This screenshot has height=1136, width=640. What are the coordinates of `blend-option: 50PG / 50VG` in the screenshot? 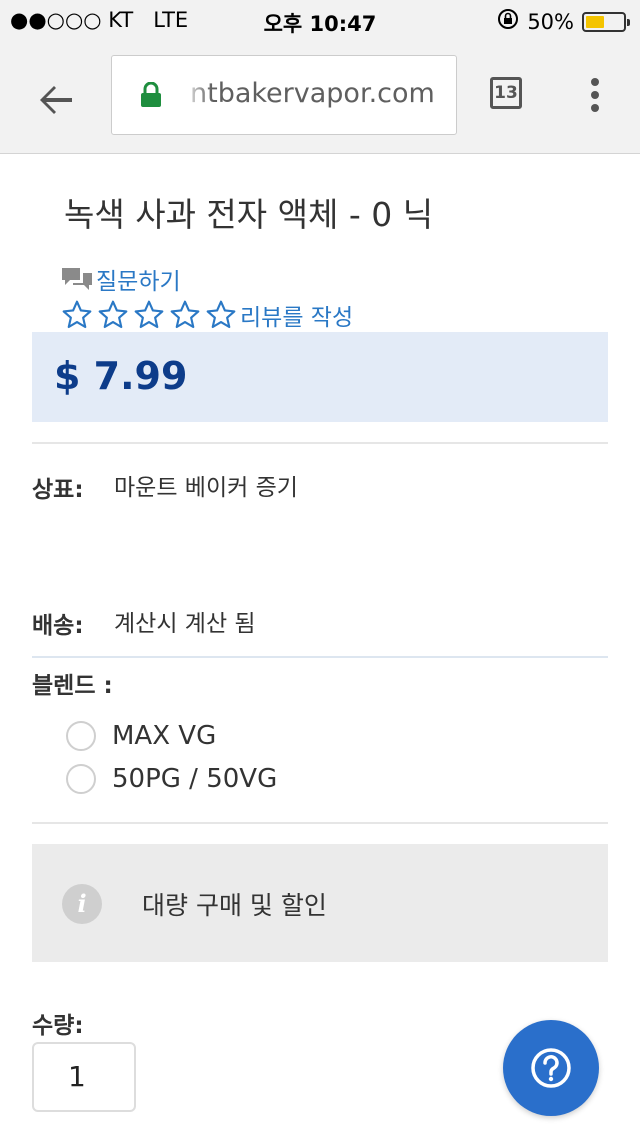 It's located at (171, 779).